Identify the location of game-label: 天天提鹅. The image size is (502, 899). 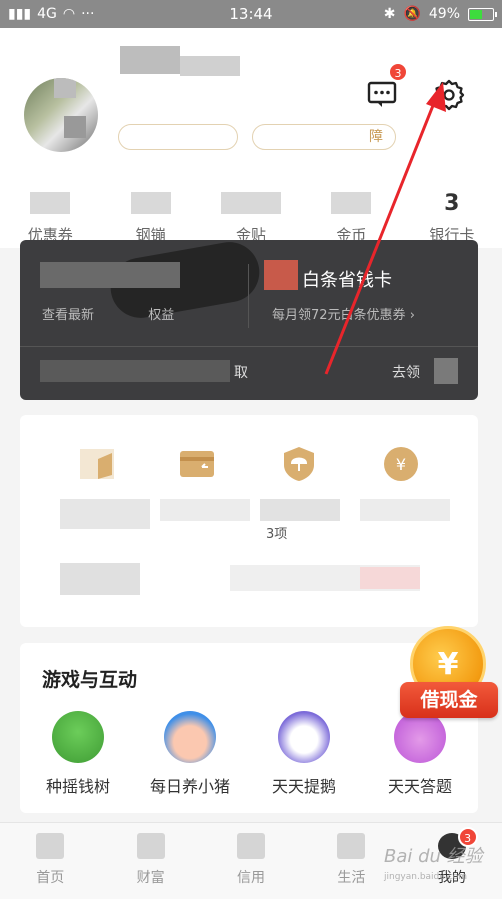
(303, 786).